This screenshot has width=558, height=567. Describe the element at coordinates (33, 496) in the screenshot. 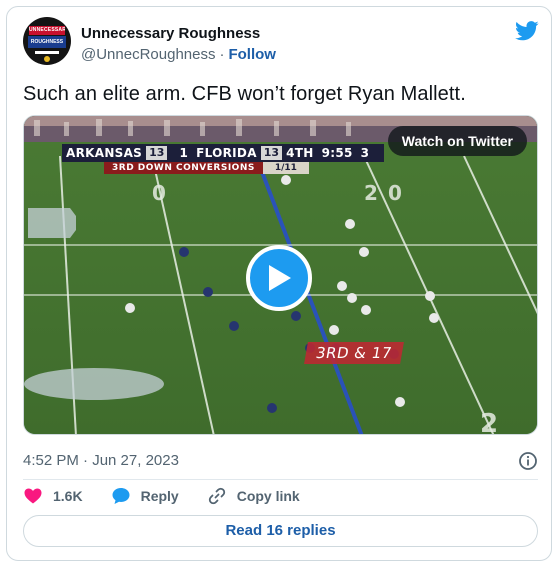

I see `heart-icon` at that location.